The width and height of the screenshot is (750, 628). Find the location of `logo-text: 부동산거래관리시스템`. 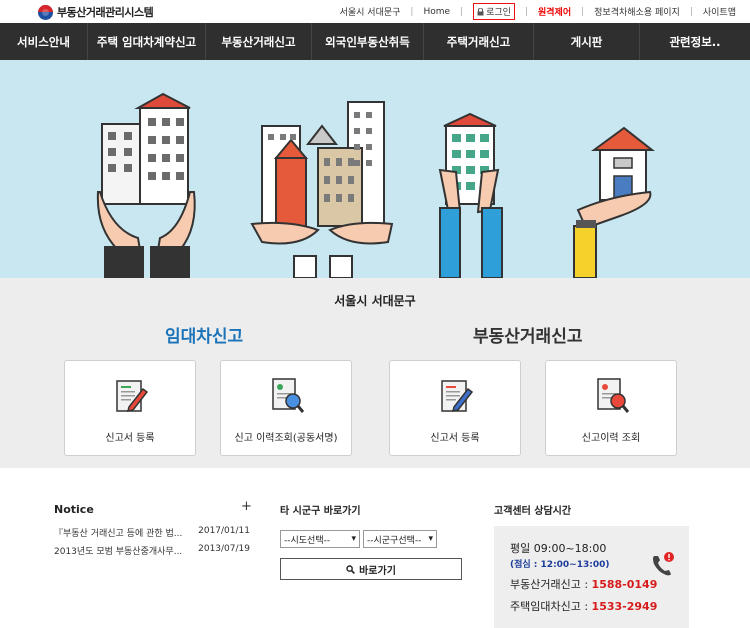

logo-text: 부동산거래관리시스템 is located at coordinates (105, 12).